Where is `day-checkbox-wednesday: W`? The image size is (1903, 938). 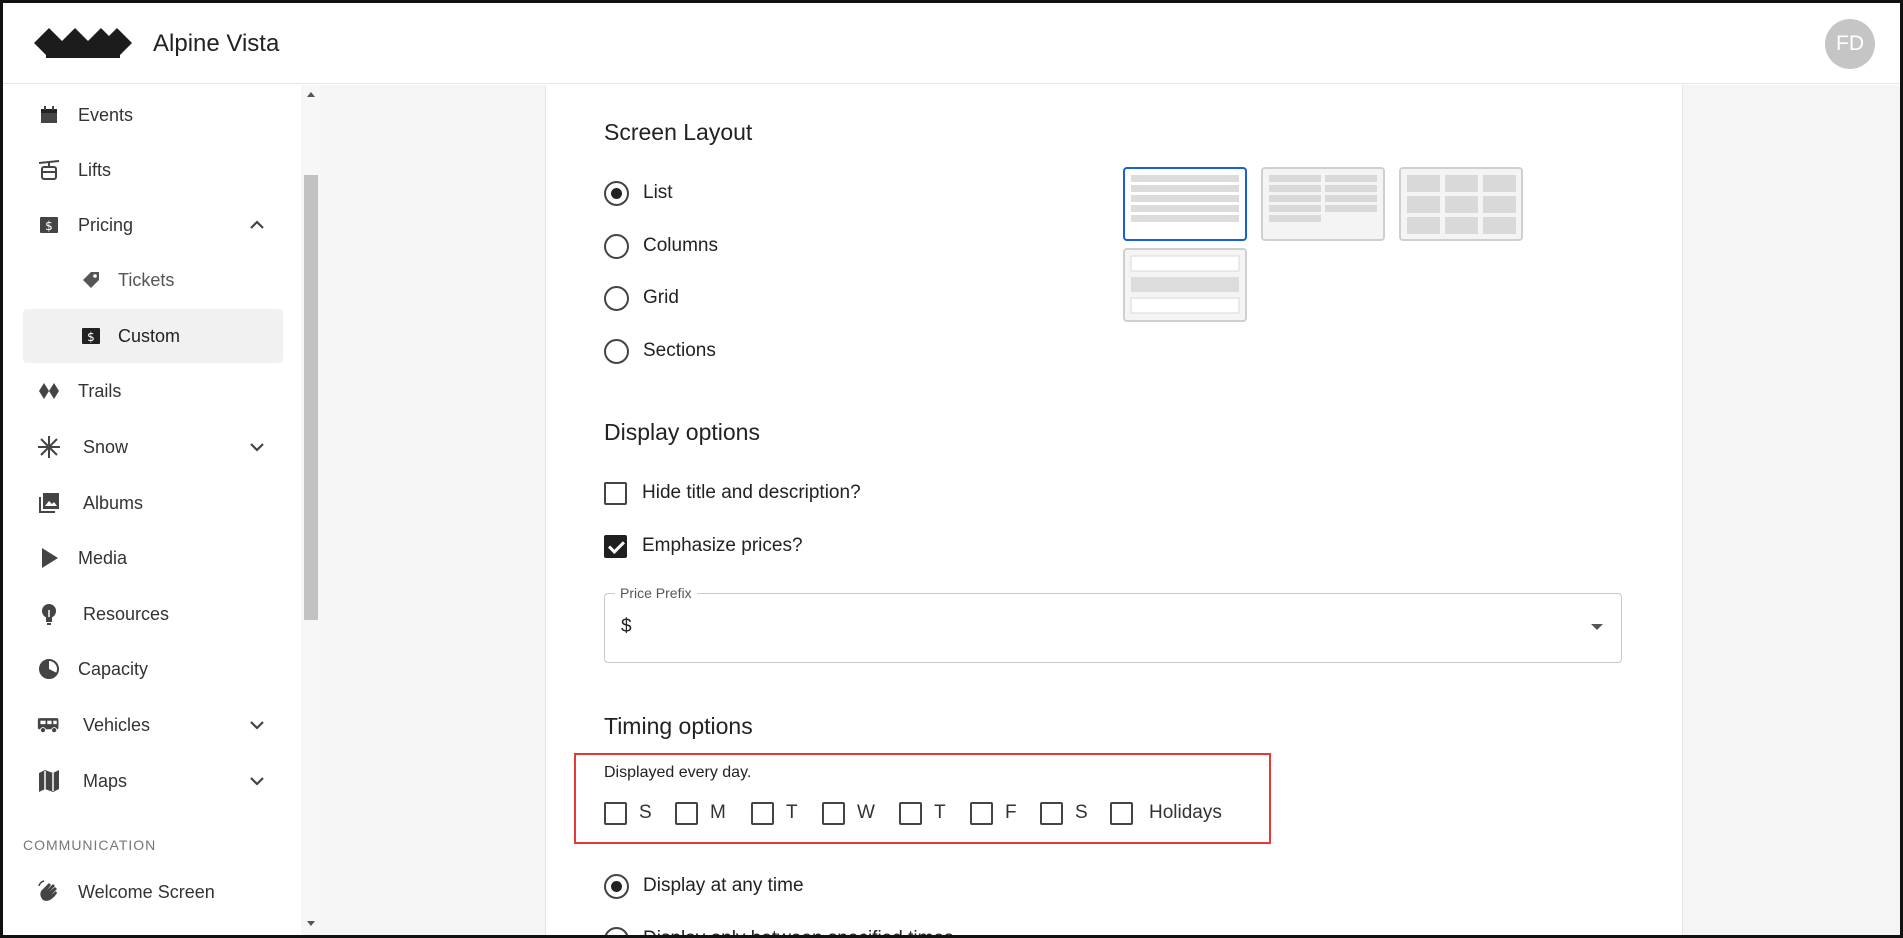 day-checkbox-wednesday: W is located at coordinates (848, 813).